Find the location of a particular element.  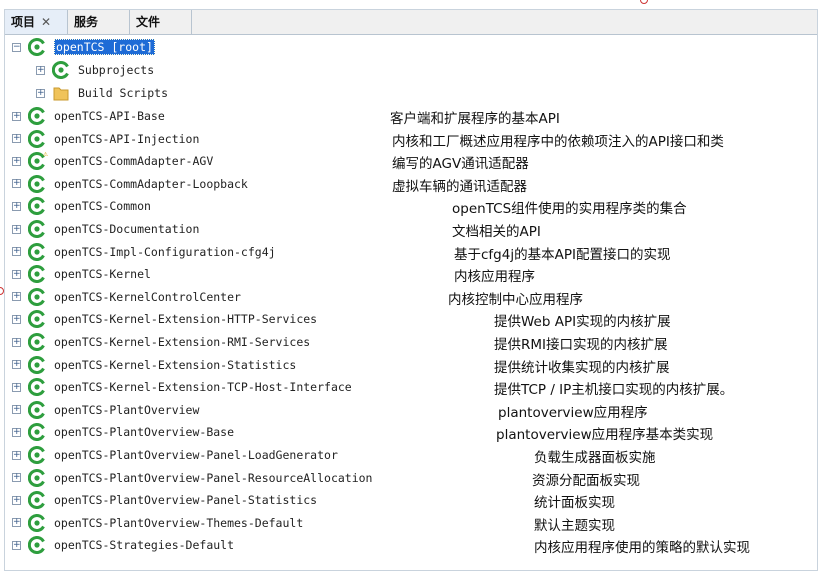

project-description: 内核和工厂概述应用程序中的依赖项注入的API接口和类 is located at coordinates (558, 141).